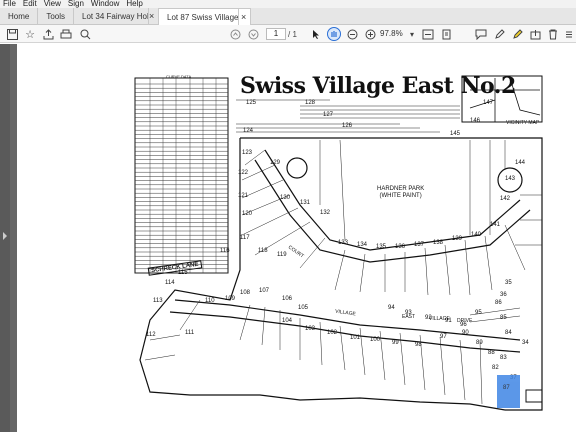 The height and width of the screenshot is (432, 576). What do you see at coordinates (12, 34) in the screenshot?
I see `save-icon` at bounding box center [12, 34].